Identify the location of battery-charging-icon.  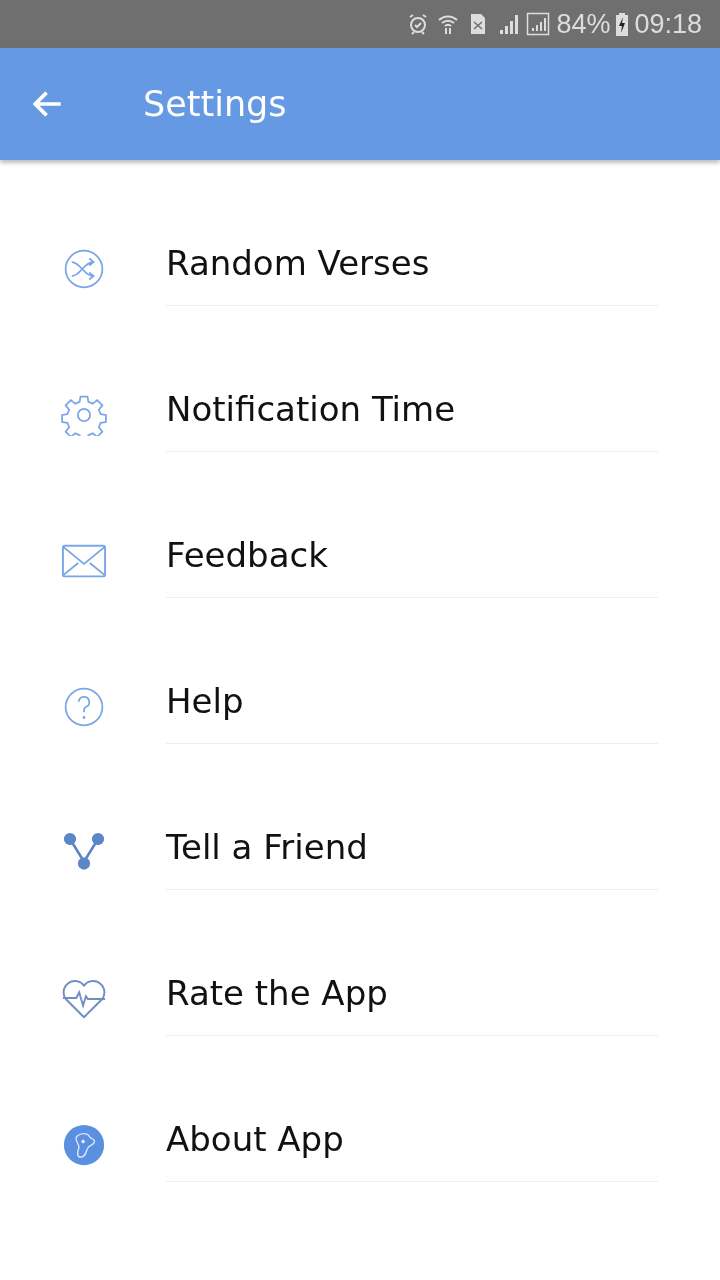
(622, 24).